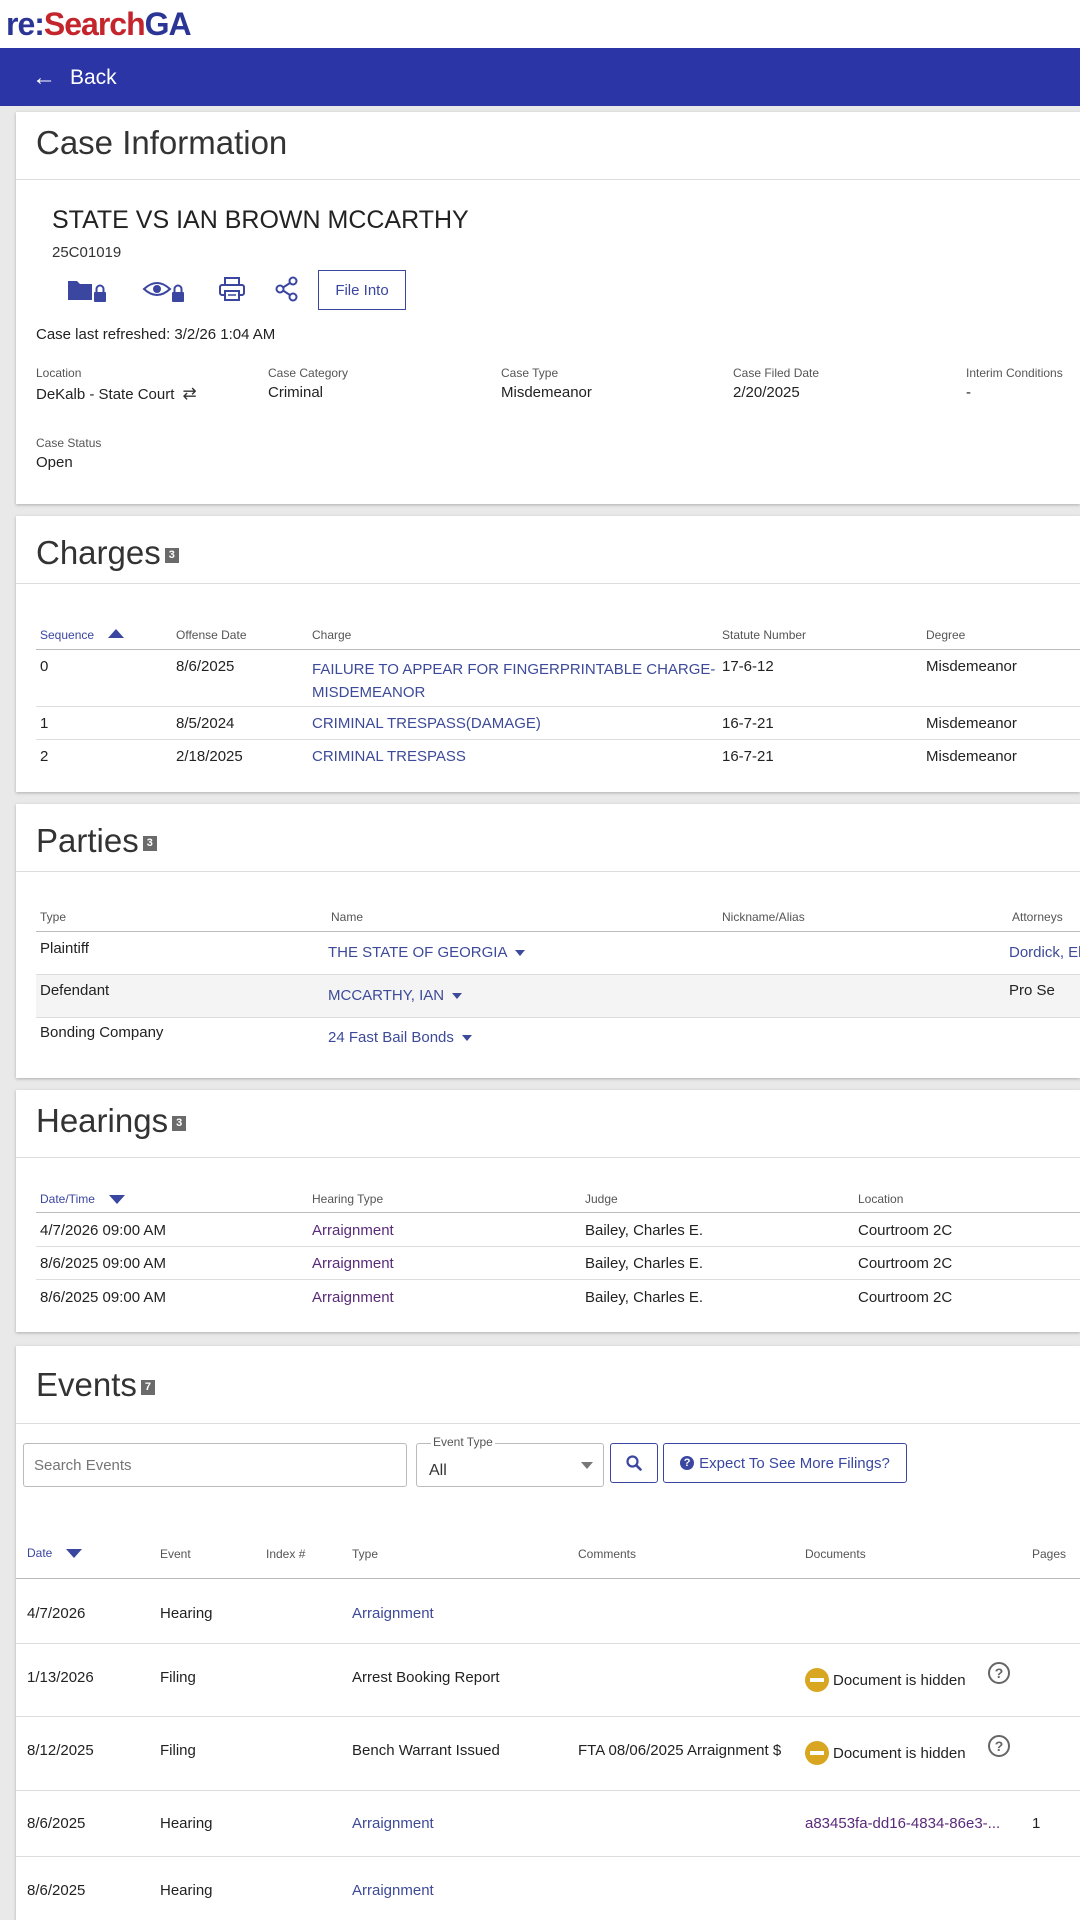 The height and width of the screenshot is (1920, 1080). I want to click on column-header-offense-date: Offense Date, so click(211, 635).